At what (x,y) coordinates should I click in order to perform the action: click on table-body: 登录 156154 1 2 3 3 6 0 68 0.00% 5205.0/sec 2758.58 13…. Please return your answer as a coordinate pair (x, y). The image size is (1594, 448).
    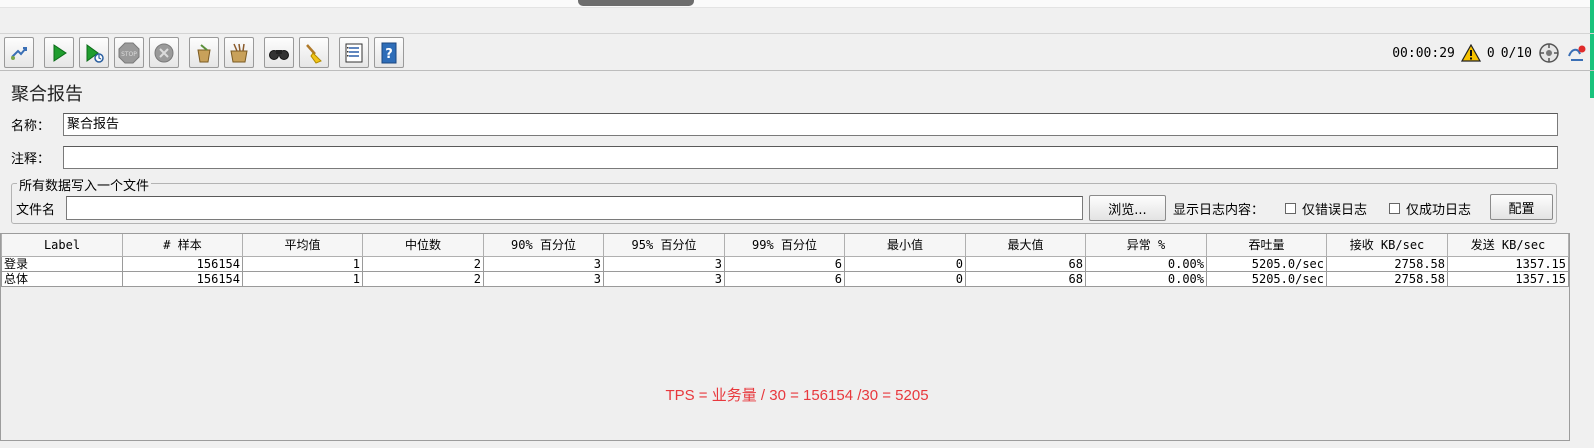
    Looking at the image, I should click on (785, 271).